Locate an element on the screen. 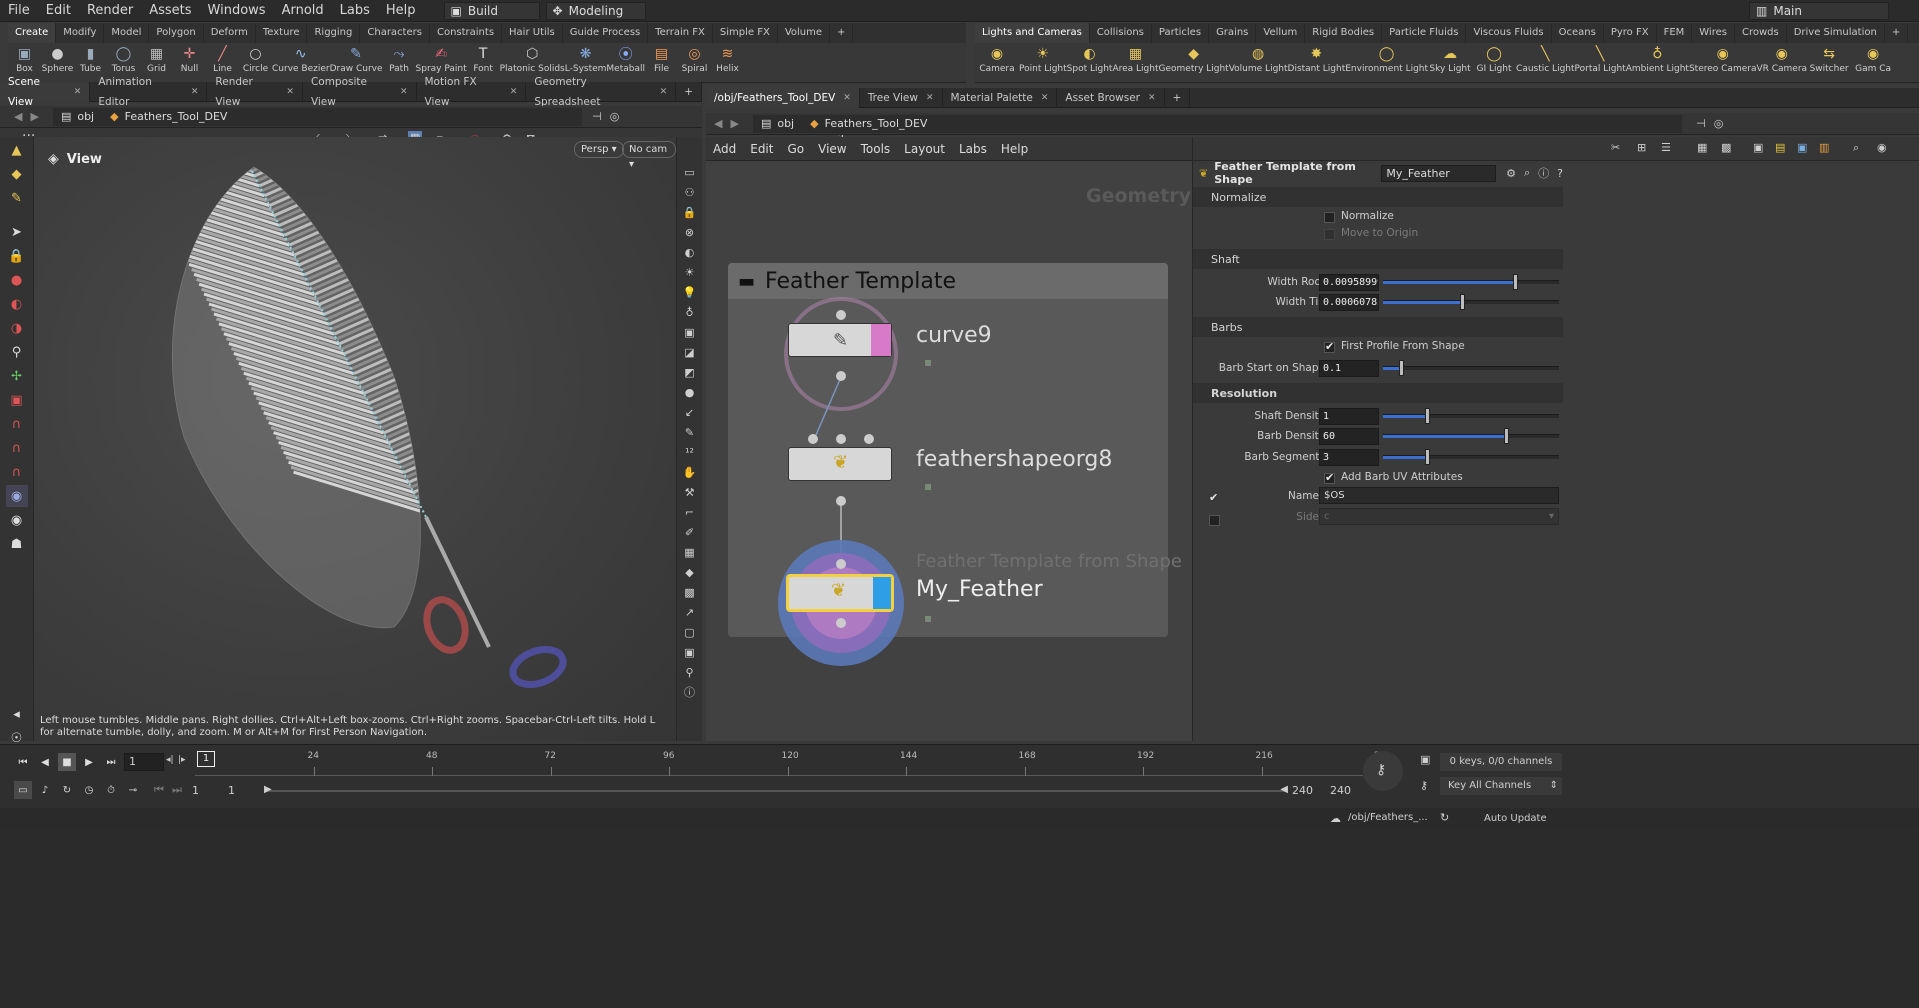 The width and height of the screenshot is (1919, 1008). node-my-feather: ❦ is located at coordinates (840, 593).